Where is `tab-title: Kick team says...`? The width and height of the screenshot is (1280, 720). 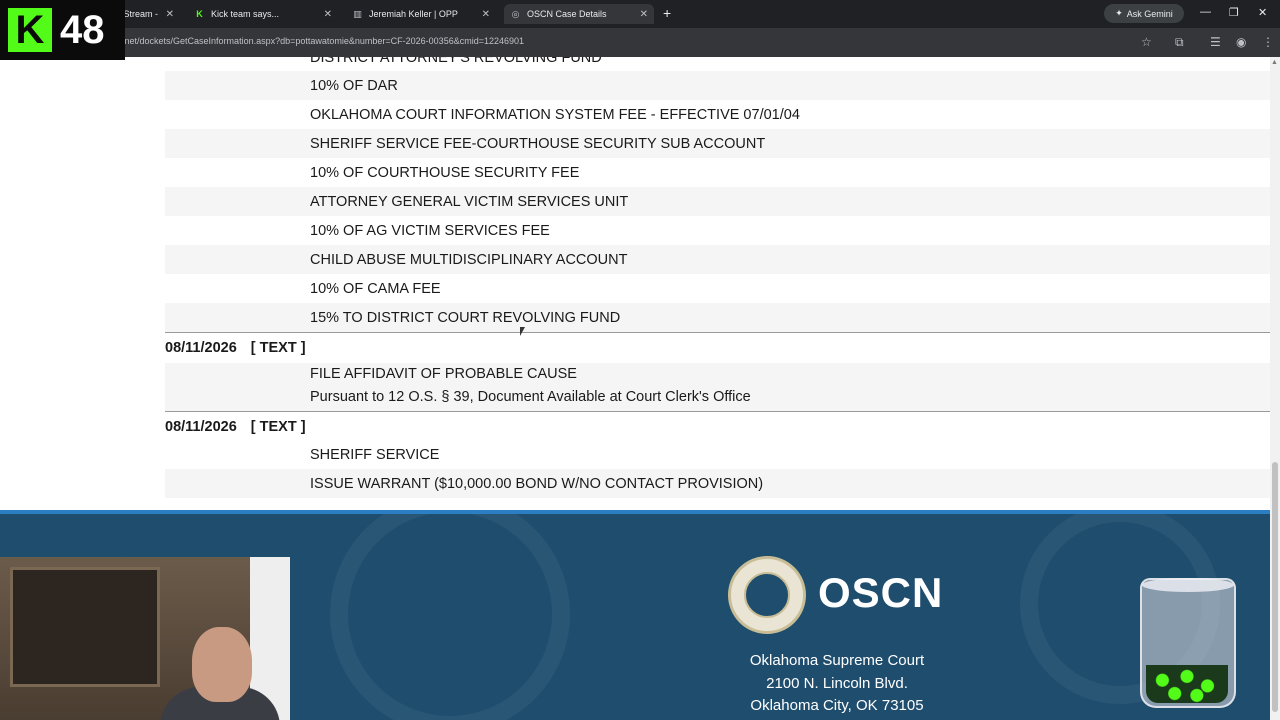 tab-title: Kick team says... is located at coordinates (245, 14).